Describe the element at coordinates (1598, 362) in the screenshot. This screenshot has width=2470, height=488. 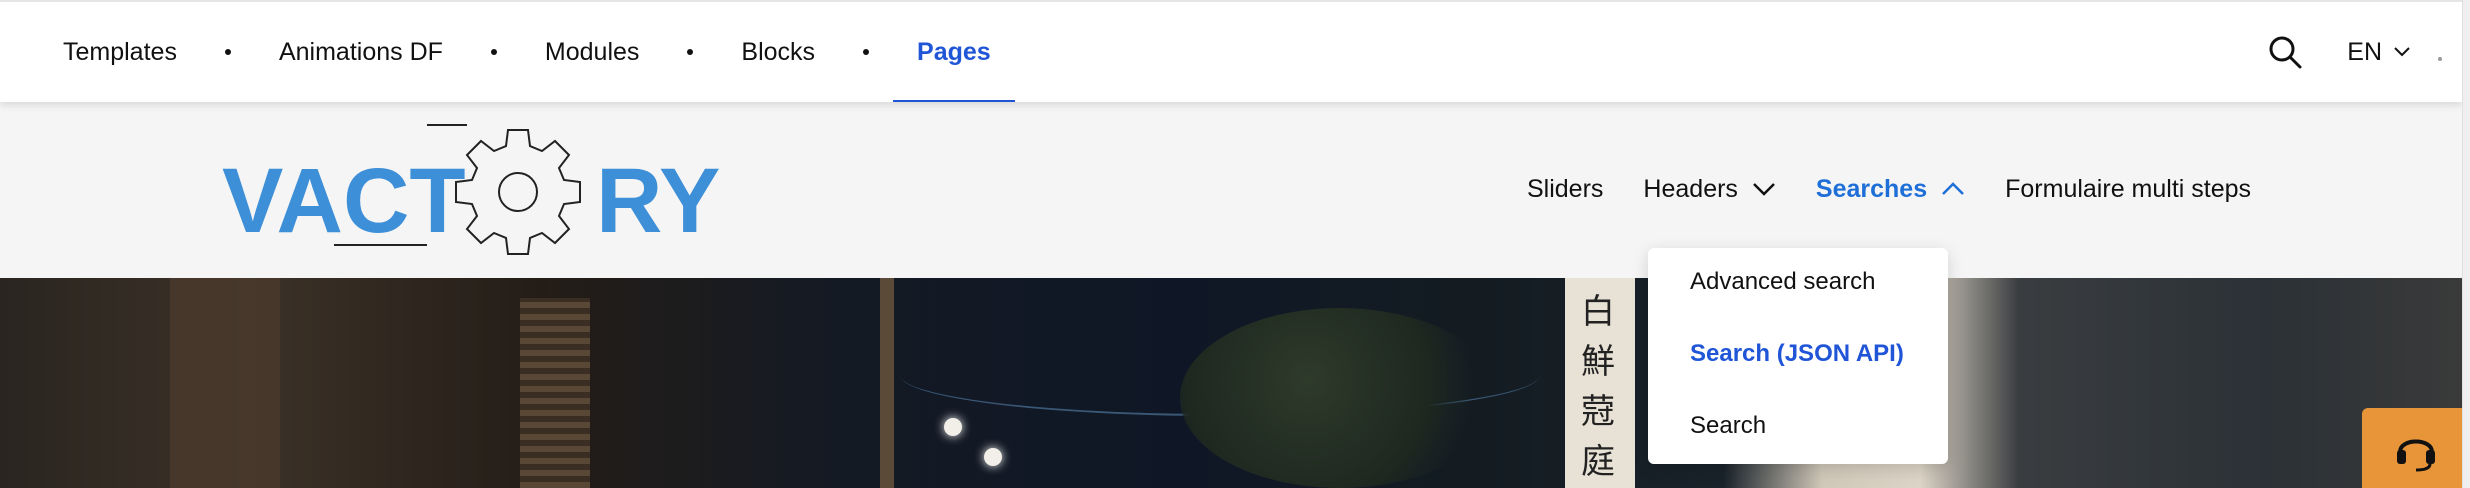
I see `sign-char: 鮮` at that location.